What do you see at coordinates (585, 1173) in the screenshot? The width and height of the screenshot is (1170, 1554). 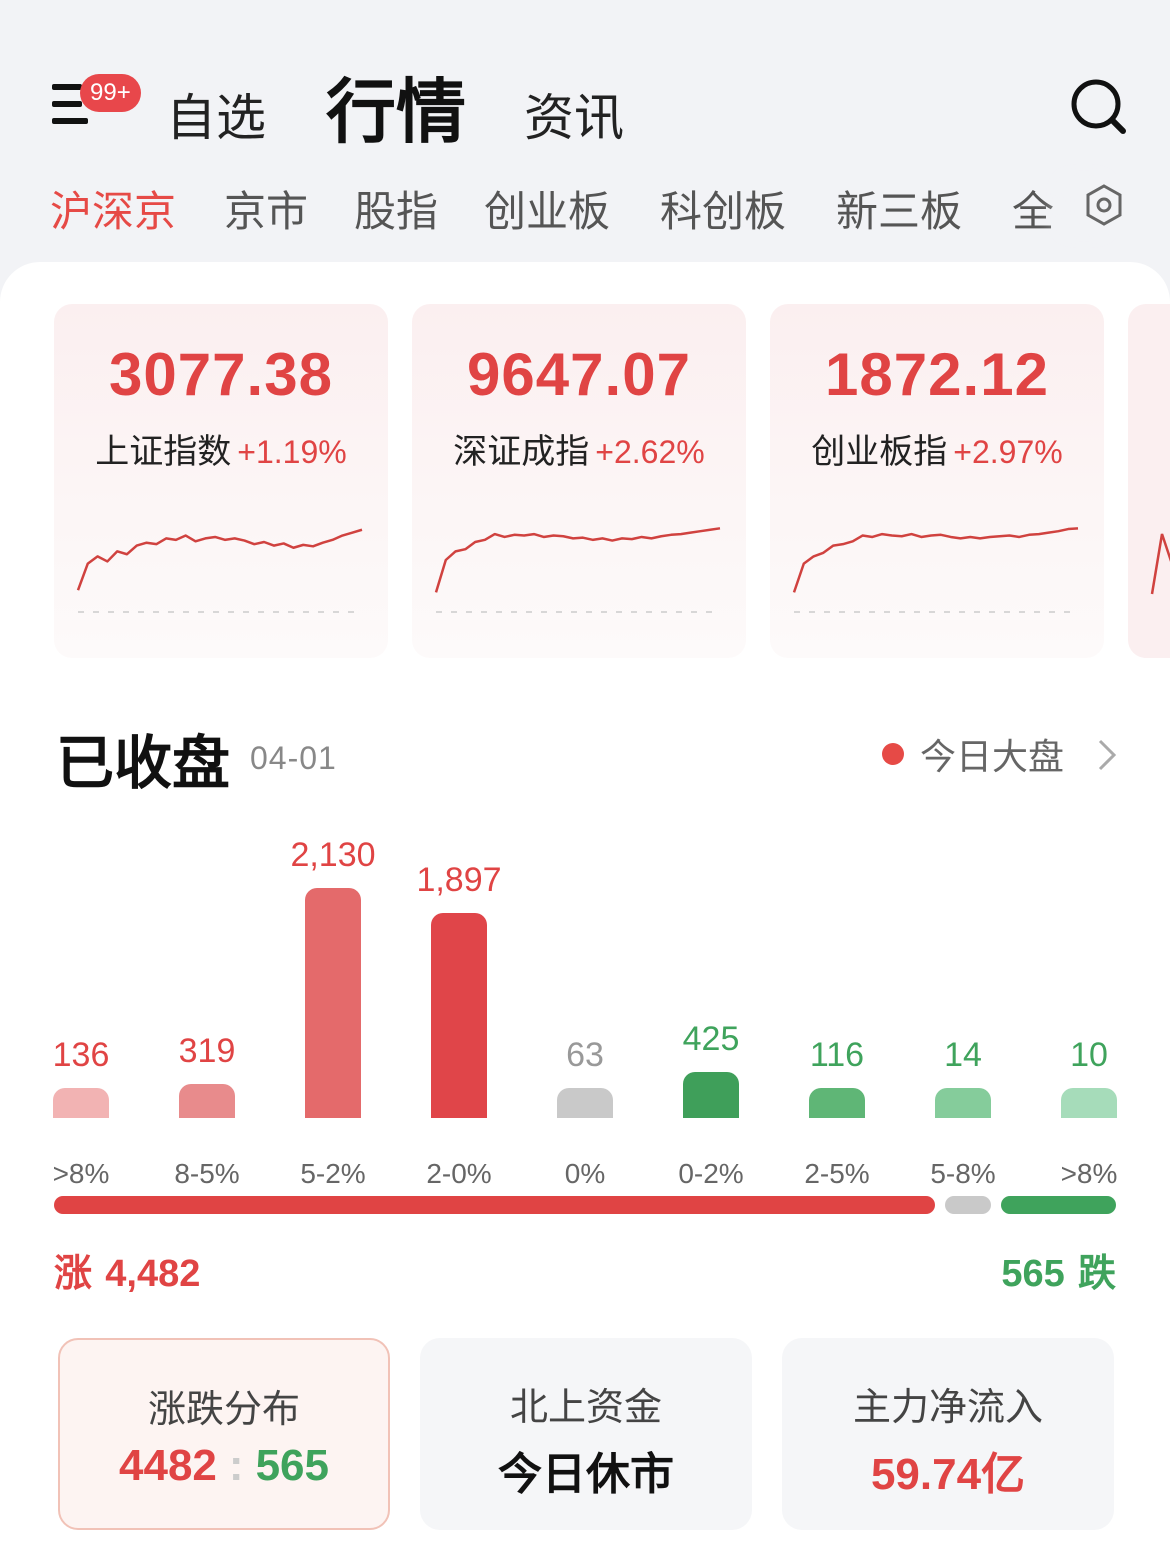 I see `distribution-bar-category: 0%` at bounding box center [585, 1173].